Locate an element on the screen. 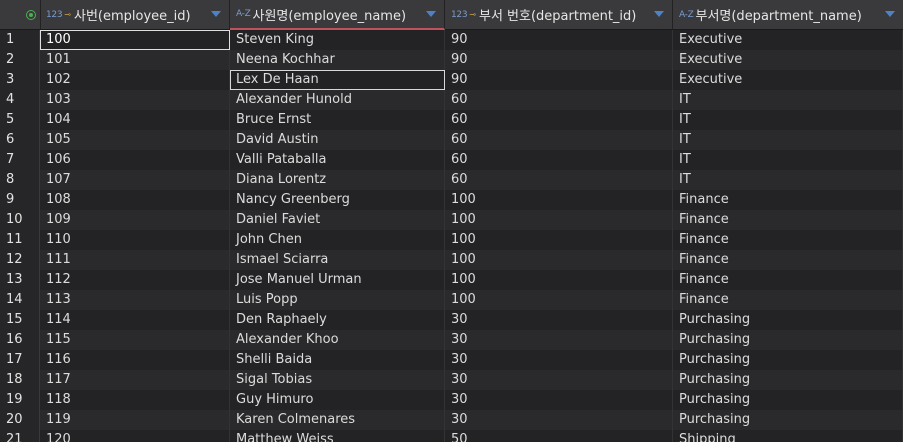  cell-employee-name: Sigal Tobias is located at coordinates (337, 380).